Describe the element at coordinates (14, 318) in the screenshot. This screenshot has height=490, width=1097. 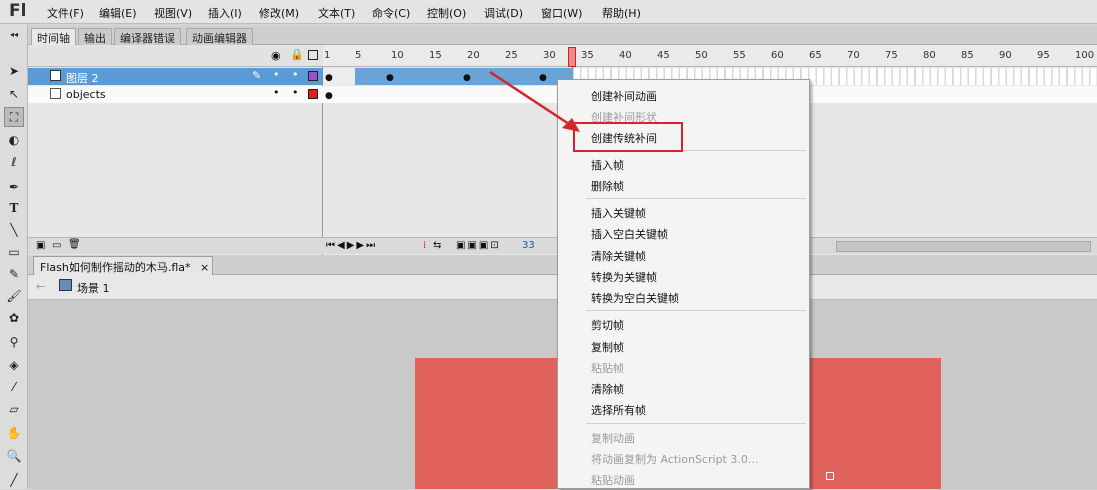
I see `deco-tool-icon: ✿` at that location.